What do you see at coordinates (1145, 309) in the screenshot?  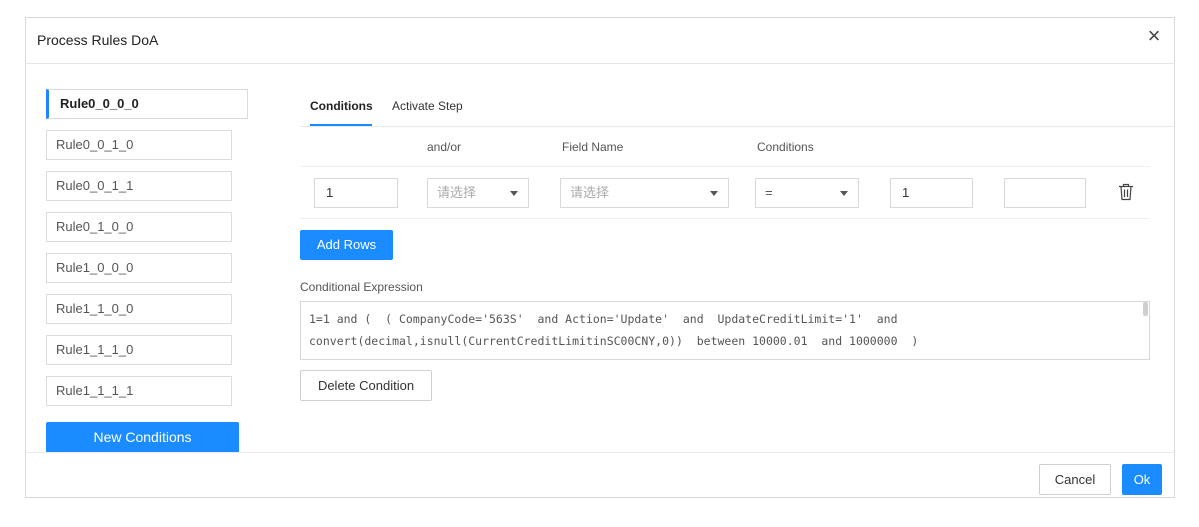 I see `expression-scrollbar` at bounding box center [1145, 309].